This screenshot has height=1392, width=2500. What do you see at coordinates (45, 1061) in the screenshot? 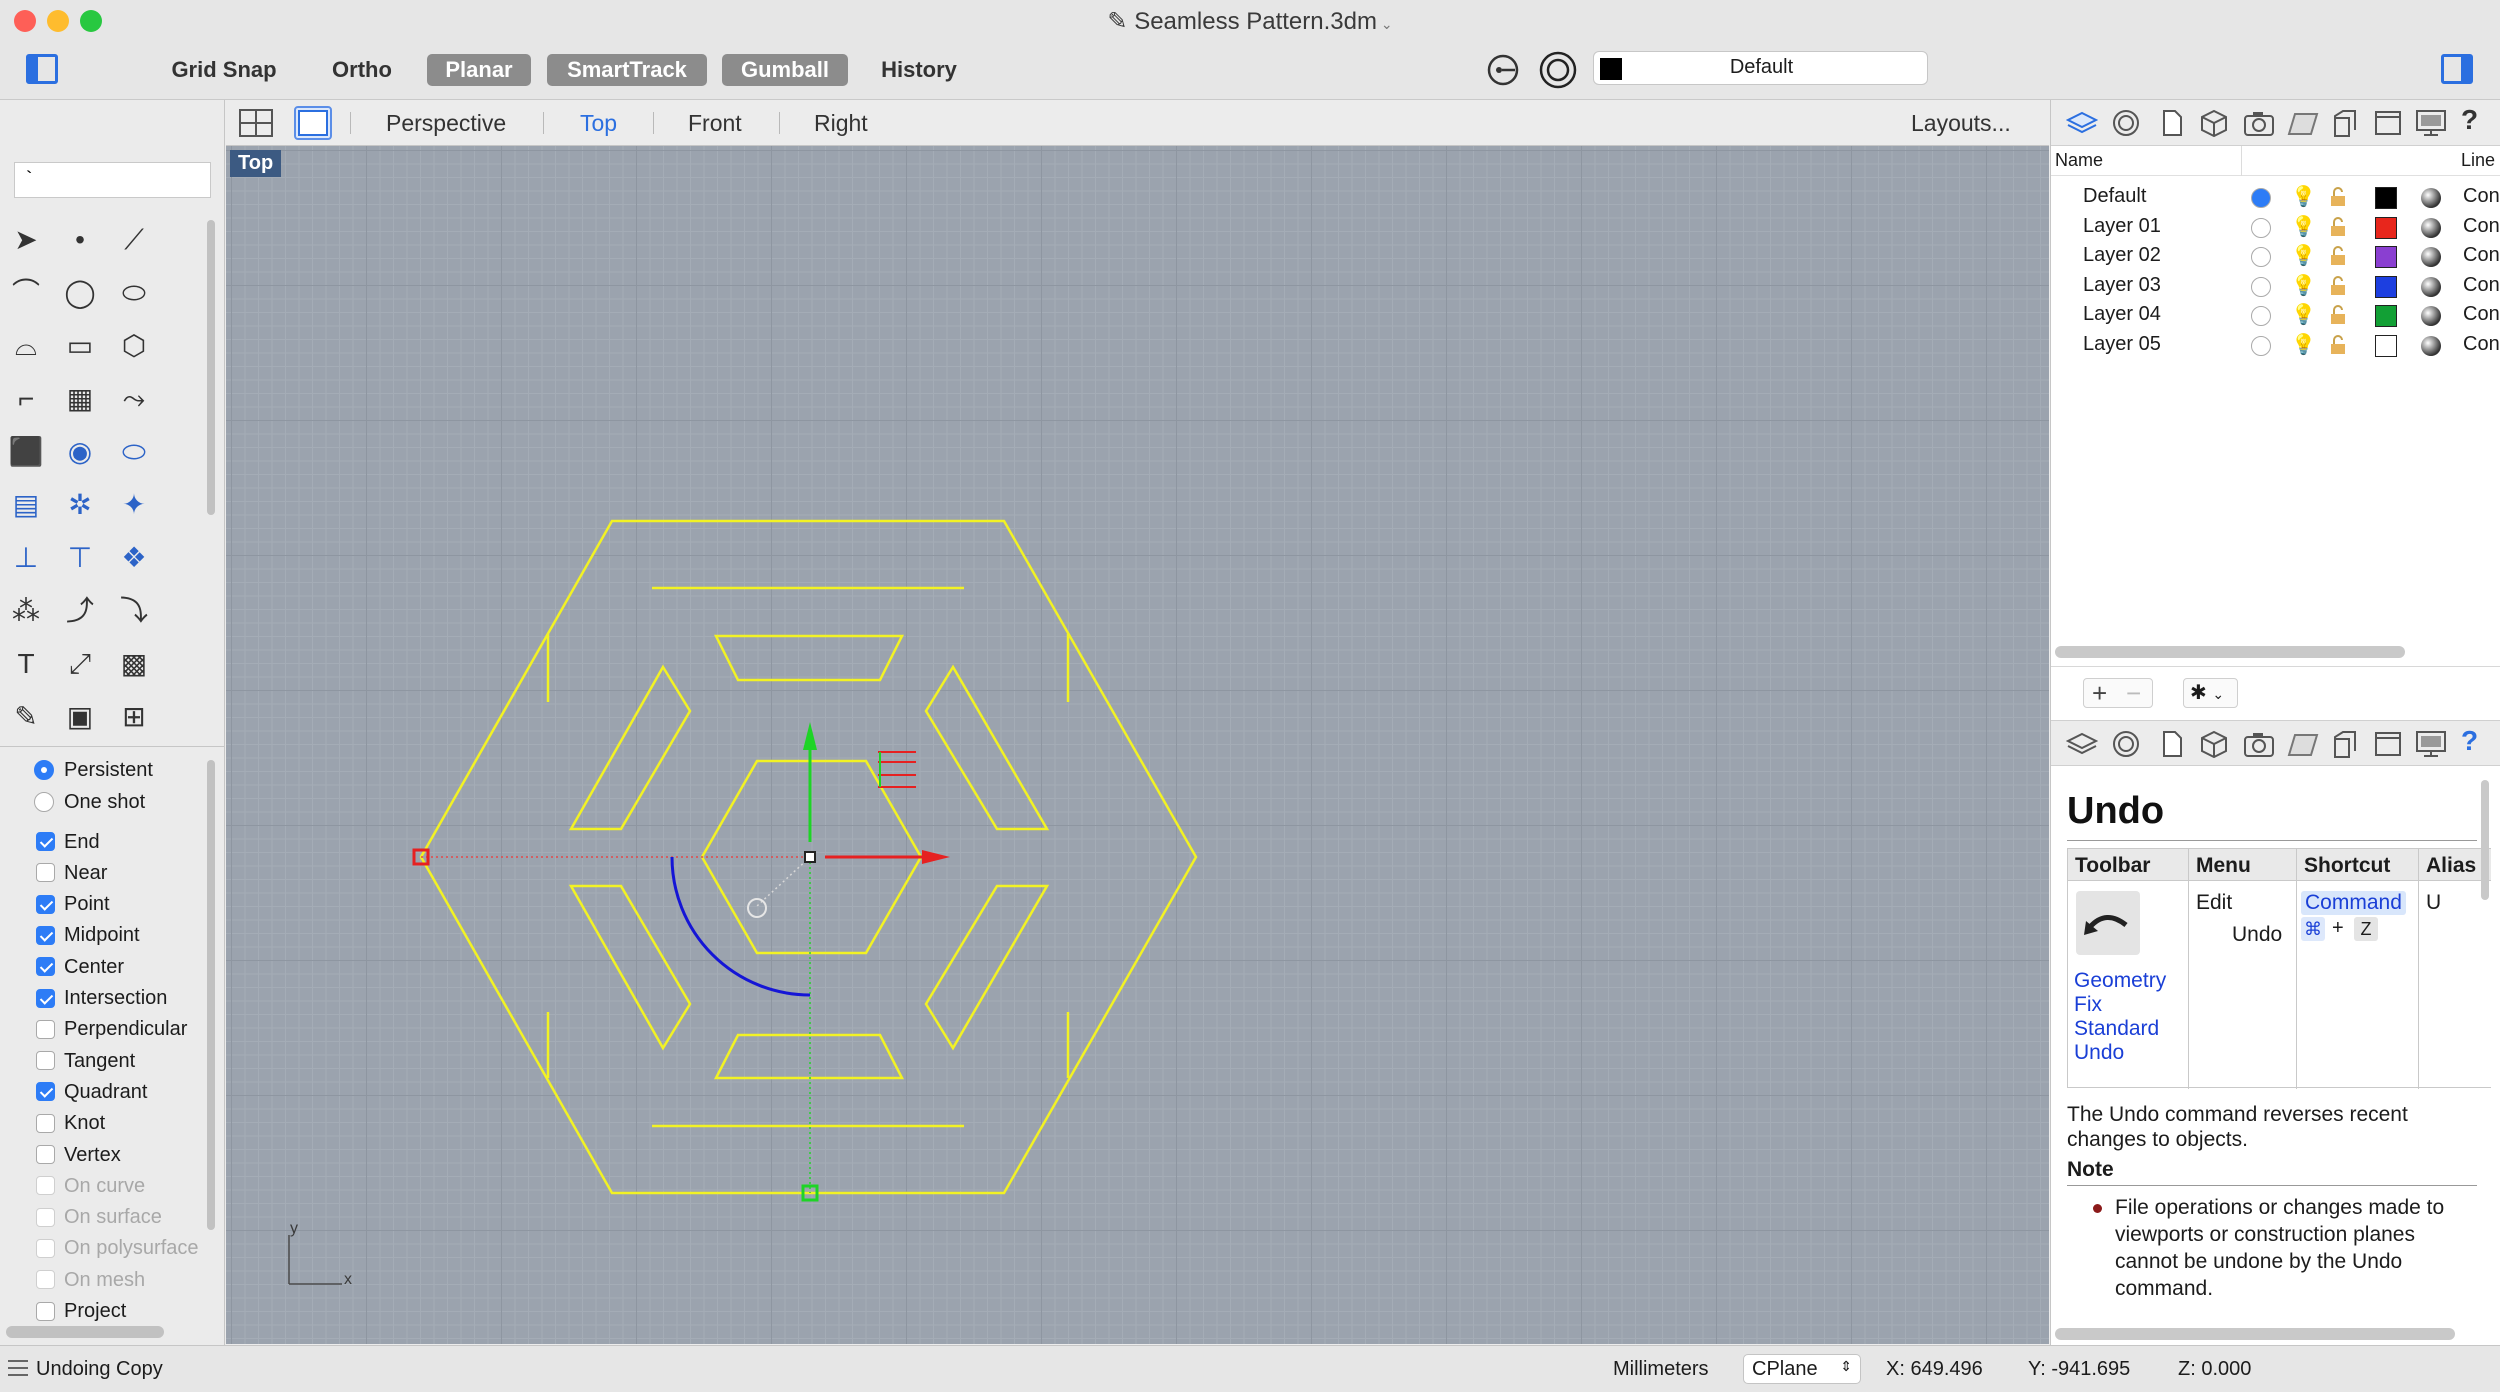
I see `osnap-checkbox-tangent` at bounding box center [45, 1061].